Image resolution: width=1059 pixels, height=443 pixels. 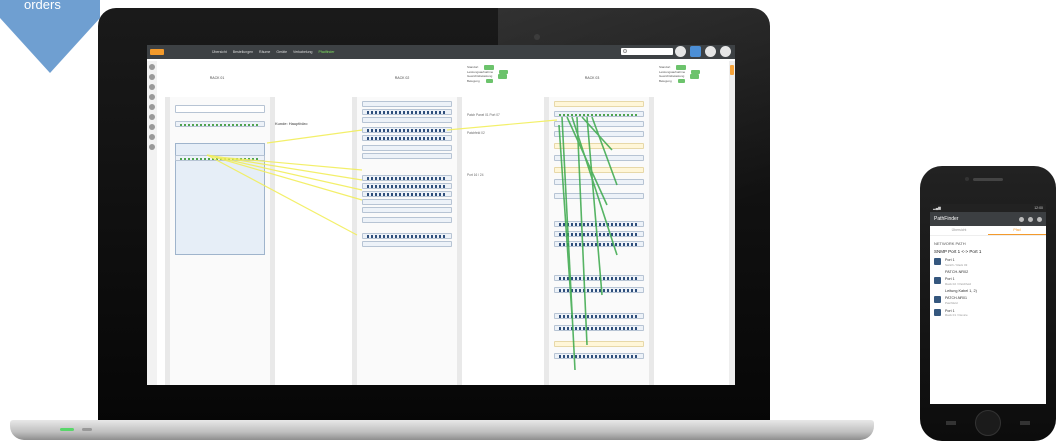 I want to click on phone-status-bar: ▂▄▆ 12:00, so click(x=988, y=208).